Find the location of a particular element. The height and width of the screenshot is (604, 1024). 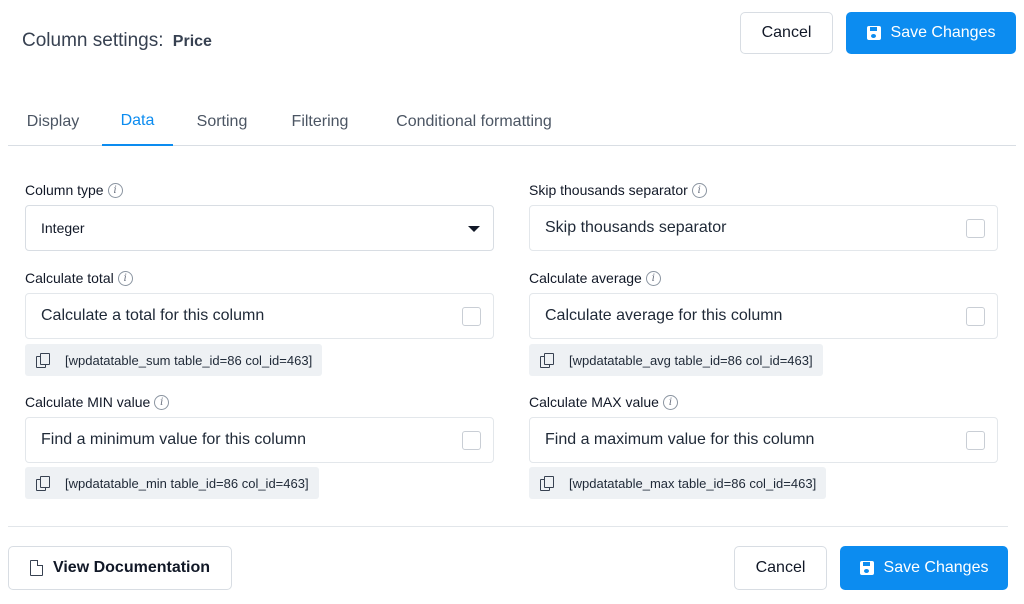

tab-filtering: Filtering is located at coordinates (320, 122).